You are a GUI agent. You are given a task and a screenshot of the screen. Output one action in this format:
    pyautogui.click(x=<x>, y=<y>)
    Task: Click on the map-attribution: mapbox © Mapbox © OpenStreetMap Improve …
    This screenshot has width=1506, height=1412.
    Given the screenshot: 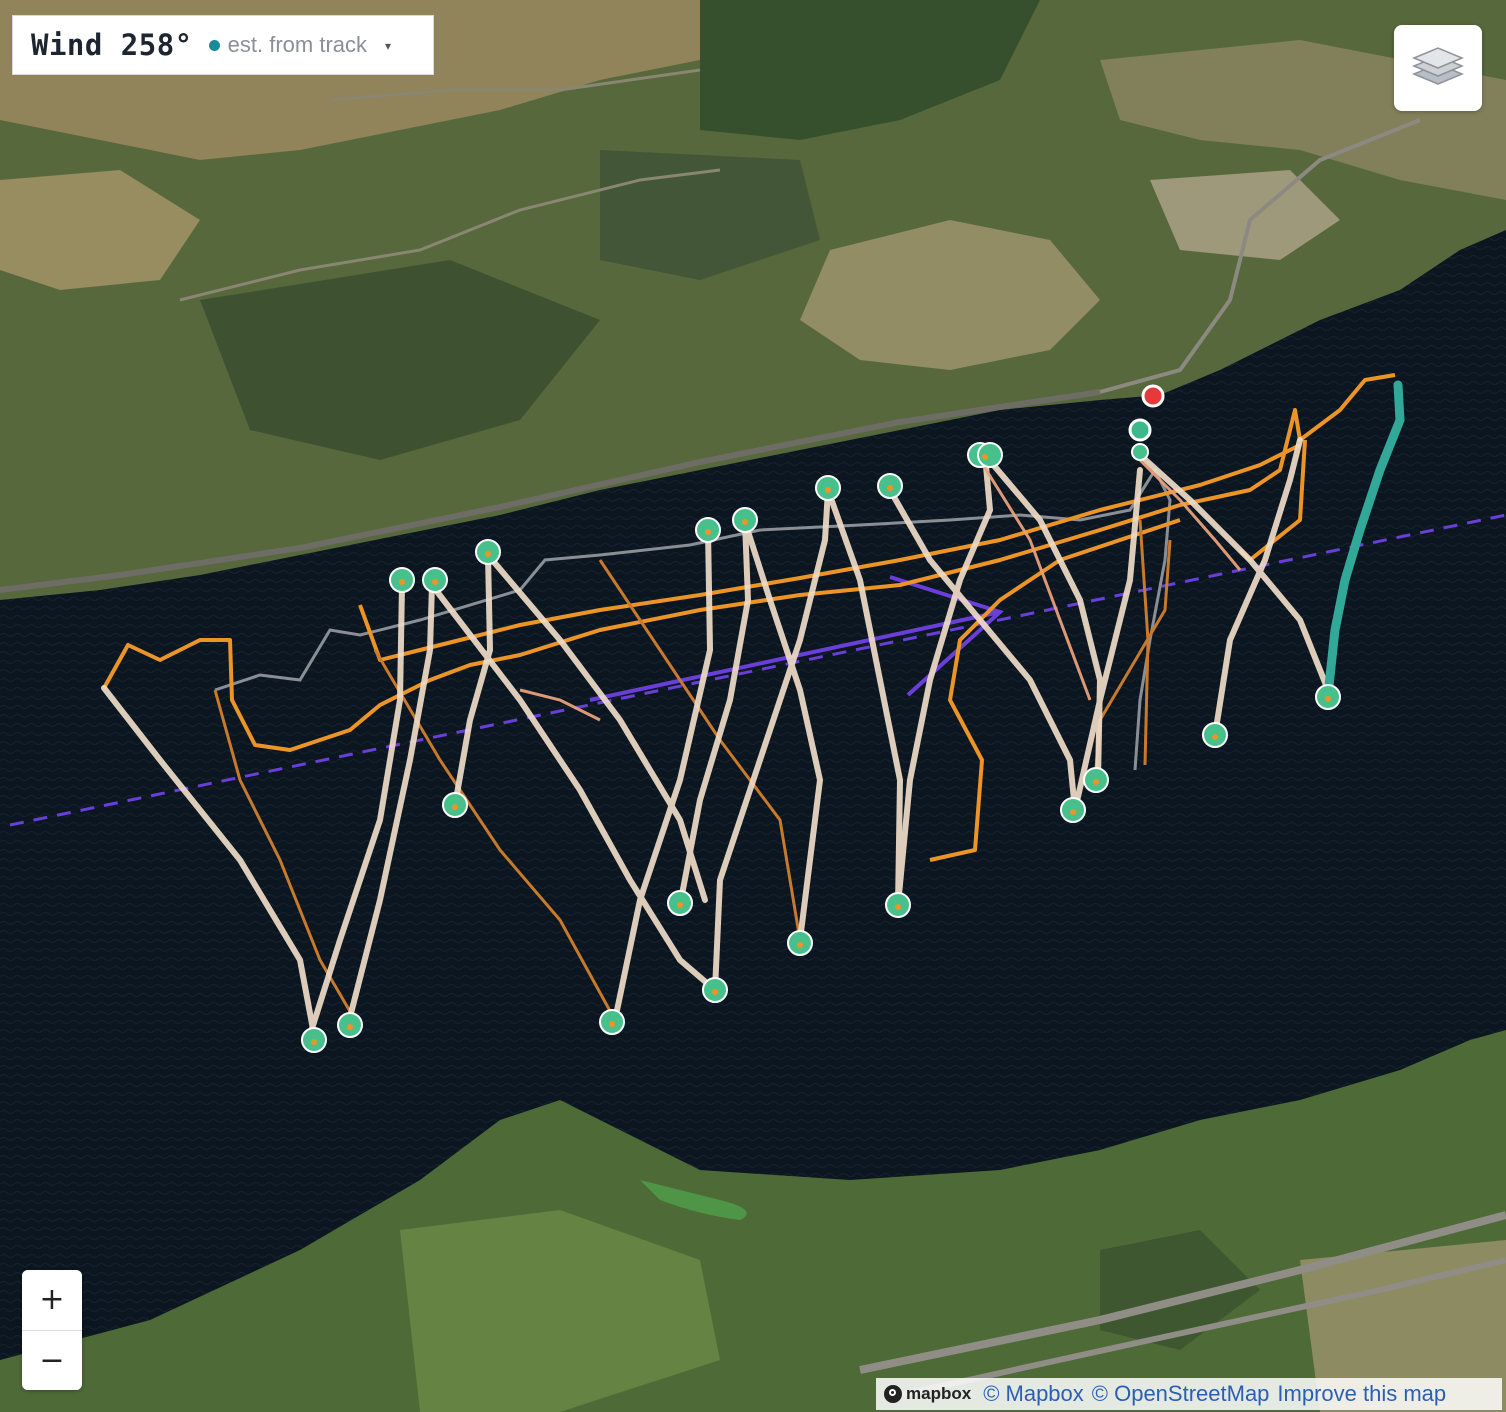 What is the action you would take?
    pyautogui.click(x=1189, y=1394)
    